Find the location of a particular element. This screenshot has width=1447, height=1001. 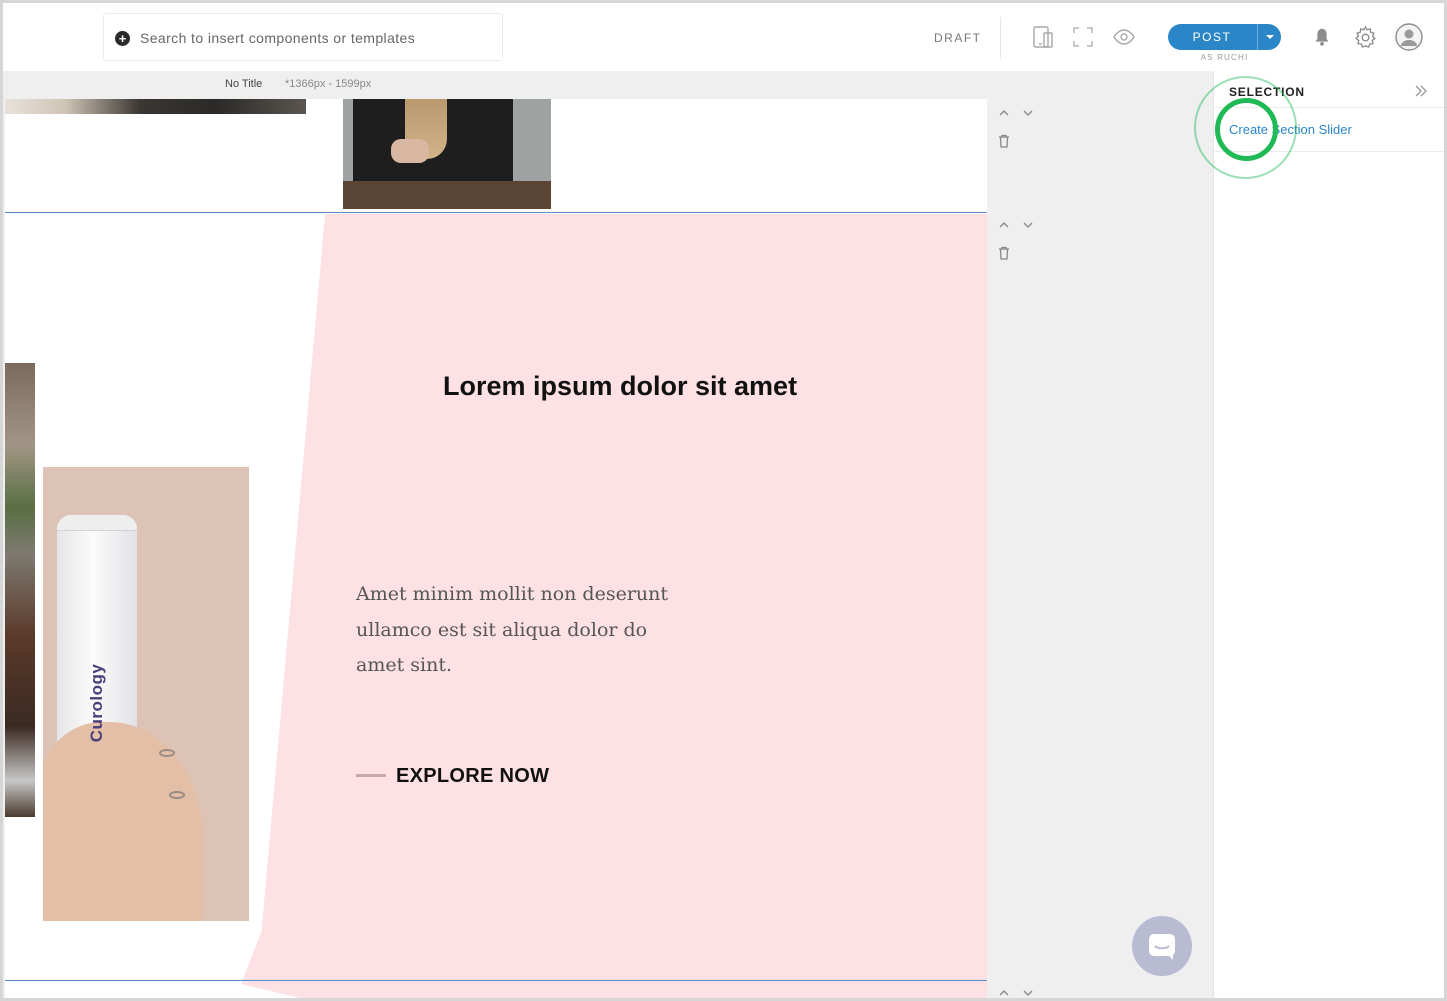

cta-dash is located at coordinates (371, 775).